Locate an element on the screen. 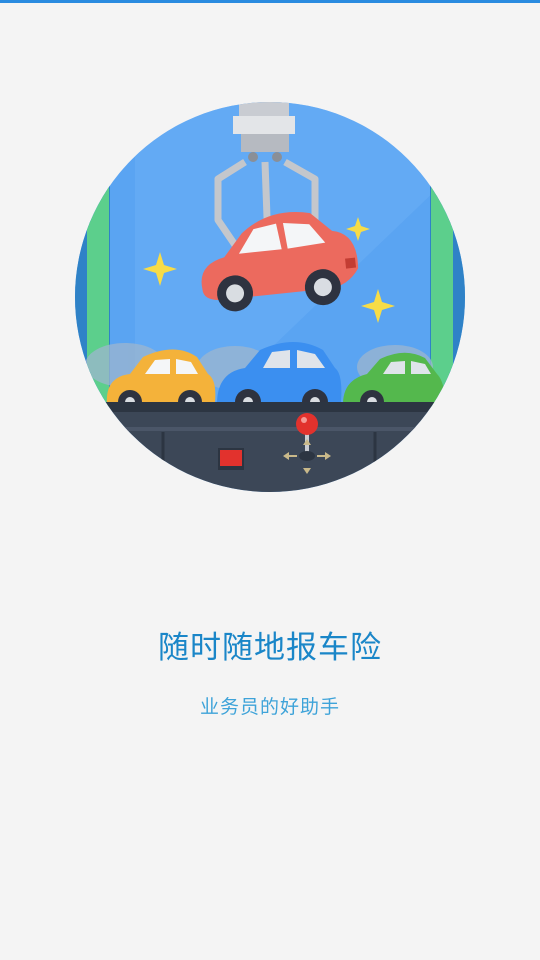 This screenshot has height=960, width=540. splash-title: 随时随地报车险 is located at coordinates (270, 648).